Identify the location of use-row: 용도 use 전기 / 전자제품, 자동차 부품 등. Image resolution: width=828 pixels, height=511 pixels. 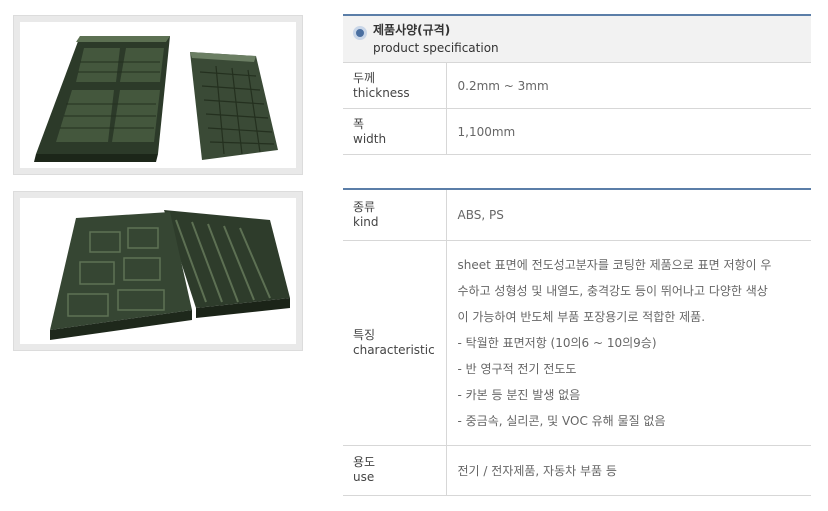
(577, 470).